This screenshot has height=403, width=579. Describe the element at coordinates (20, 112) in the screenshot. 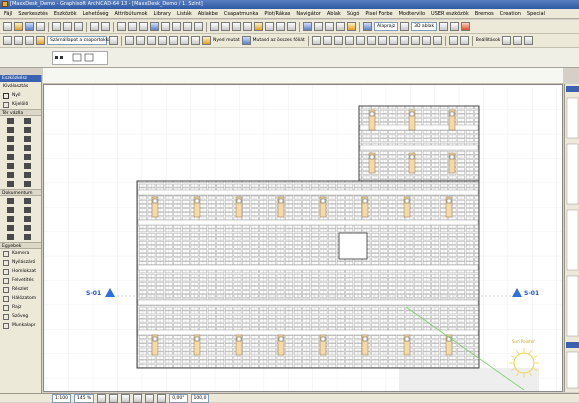

I see `section-design: Tér vázlla` at that location.